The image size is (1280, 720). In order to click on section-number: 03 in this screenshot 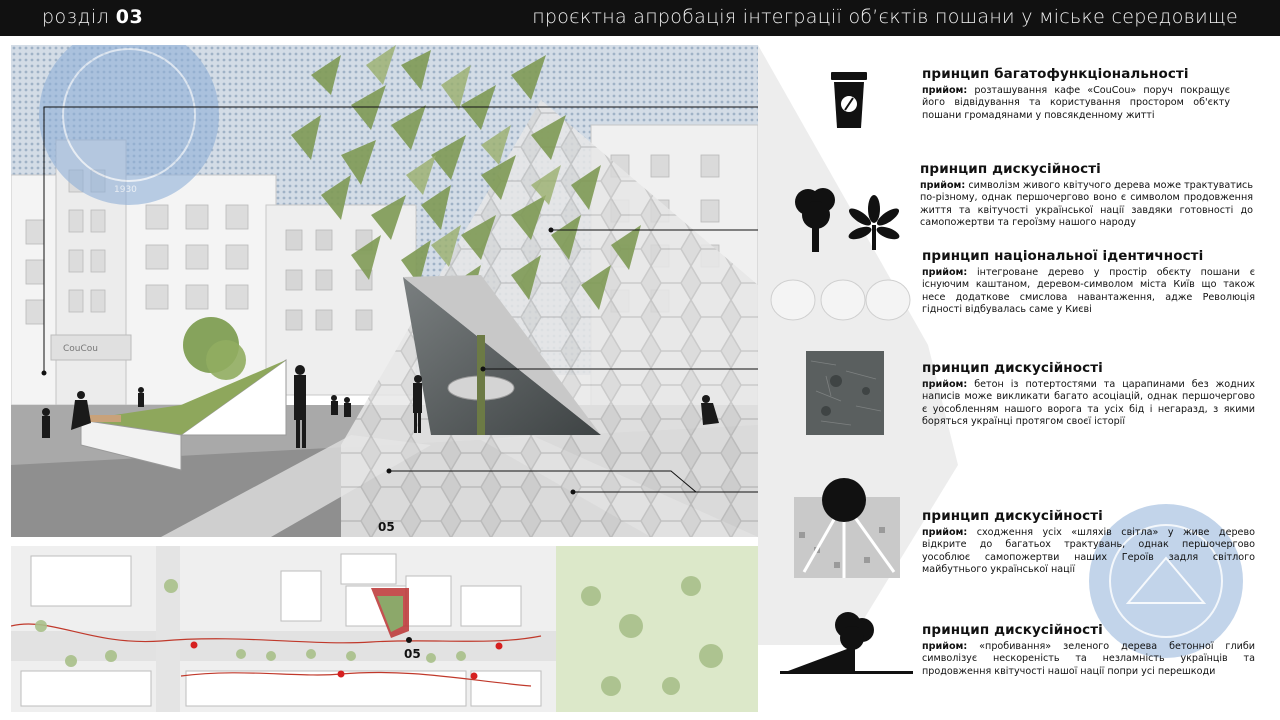, I will do `click(129, 17)`.